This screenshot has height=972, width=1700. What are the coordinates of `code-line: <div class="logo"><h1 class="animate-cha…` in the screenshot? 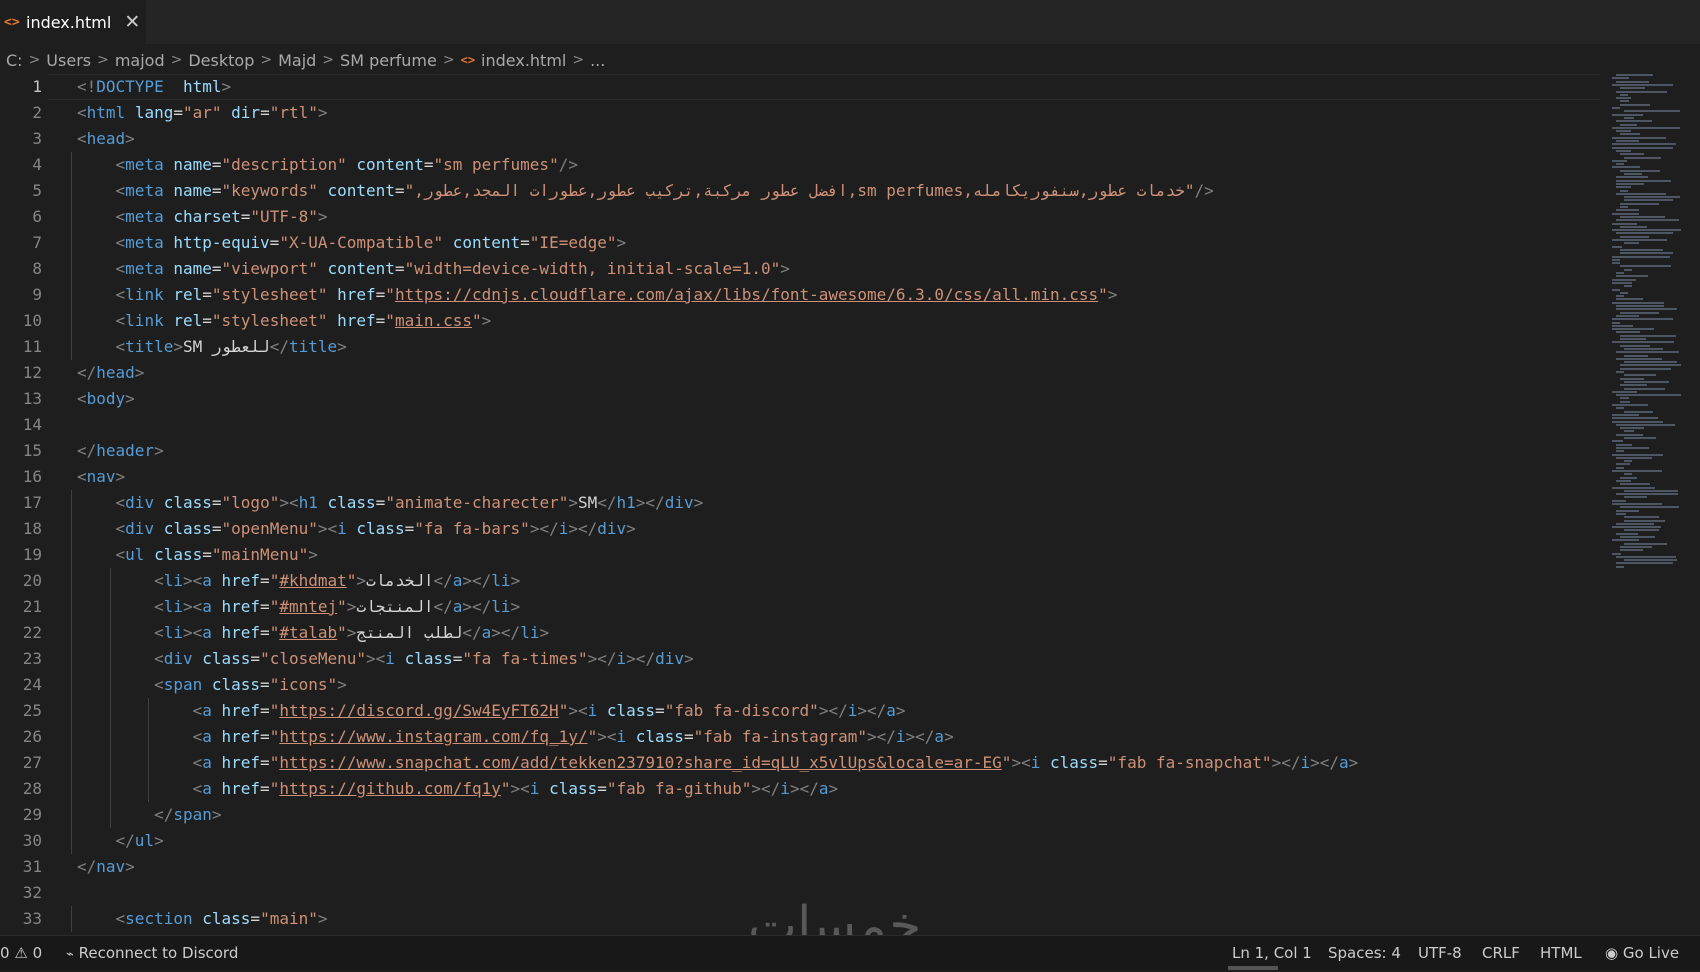 It's located at (714, 503).